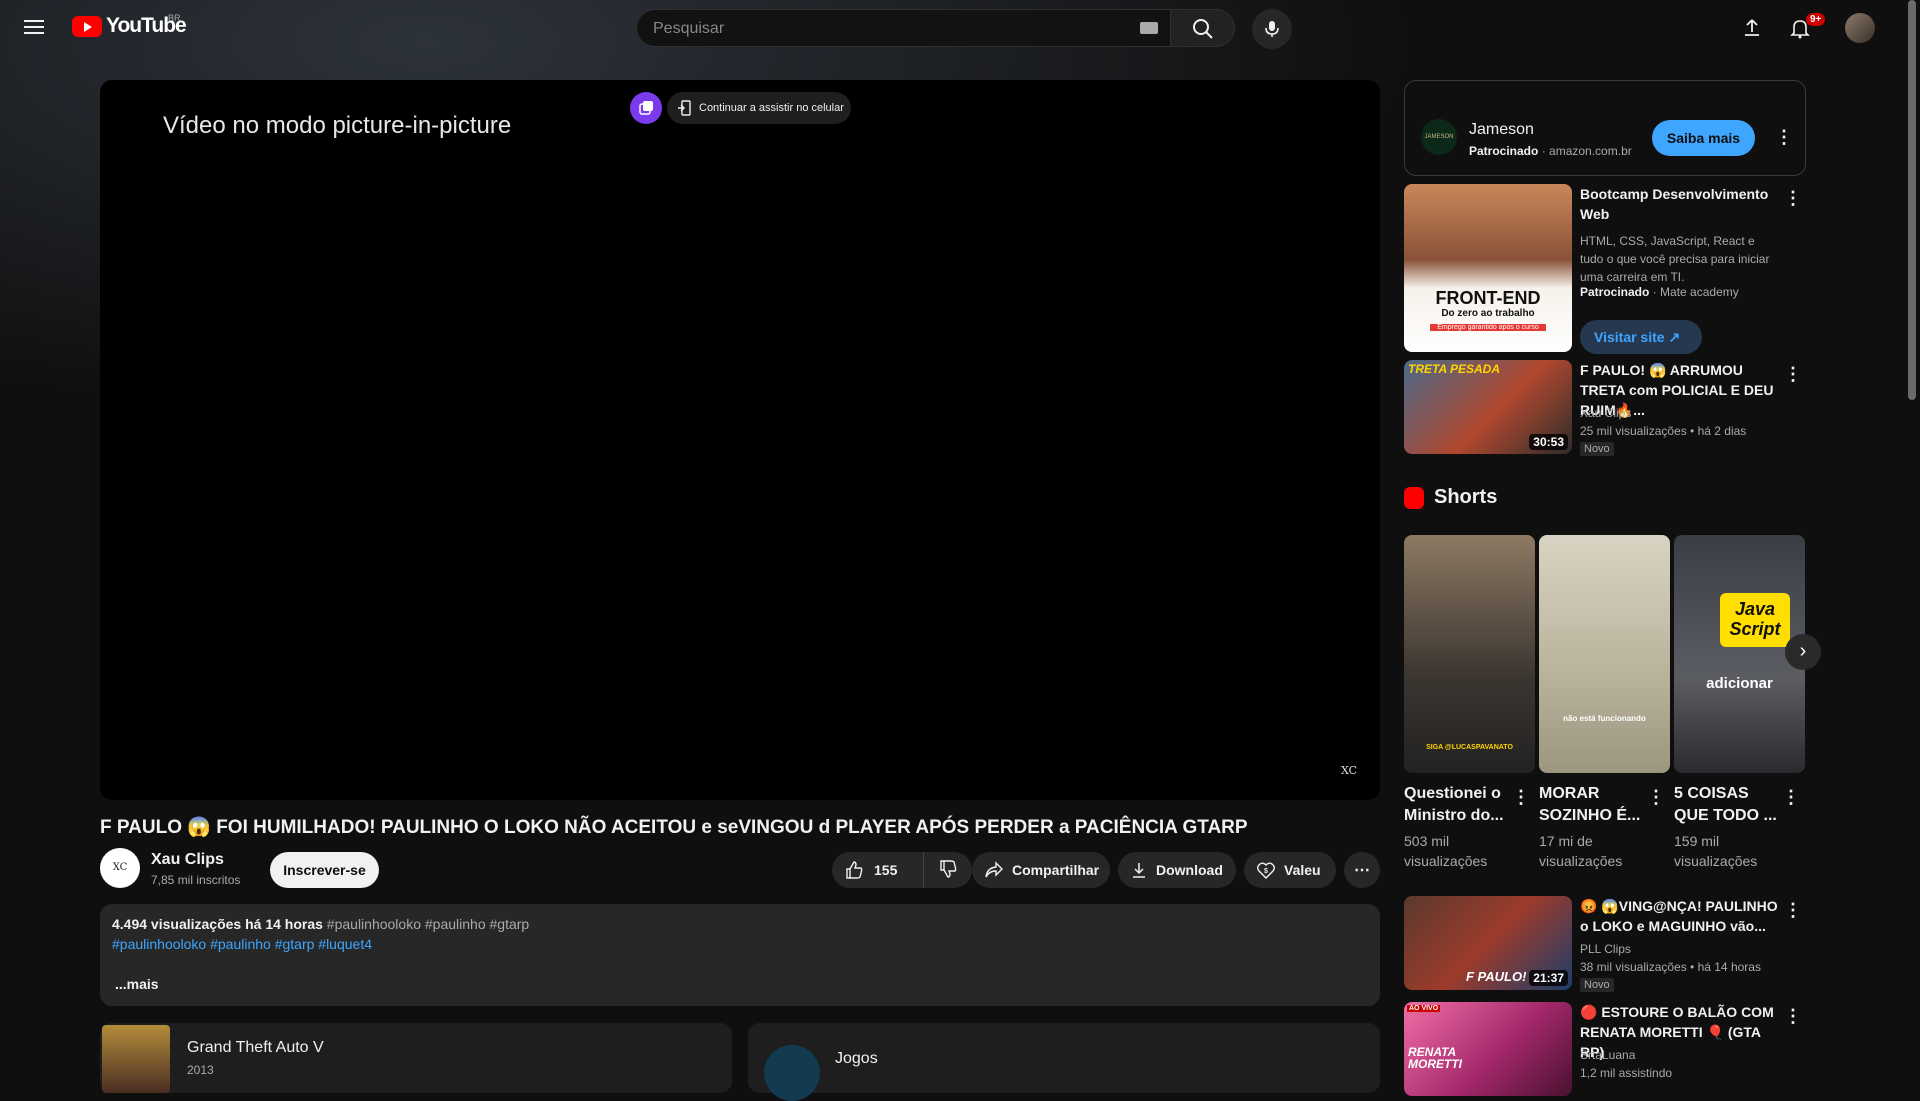  I want to click on keyboard-icon, so click(1149, 28).